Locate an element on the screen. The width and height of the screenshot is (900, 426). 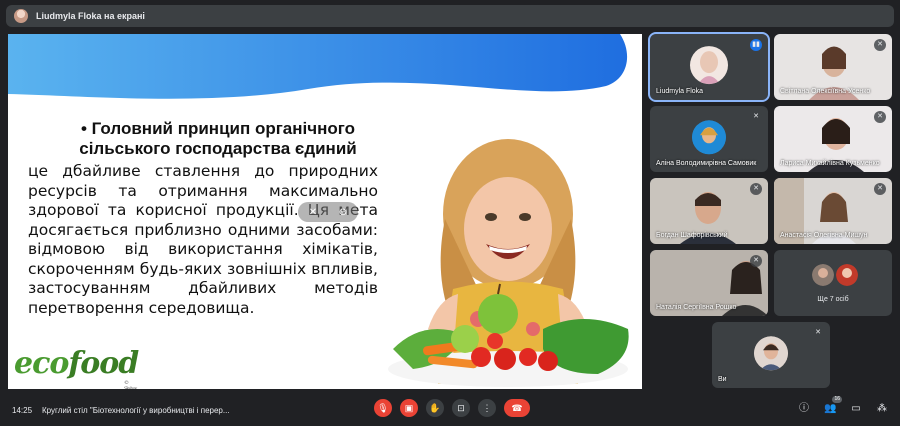
participant-tile: ✕ Наталія Сергіївна Рошко is located at coordinates (709, 283).